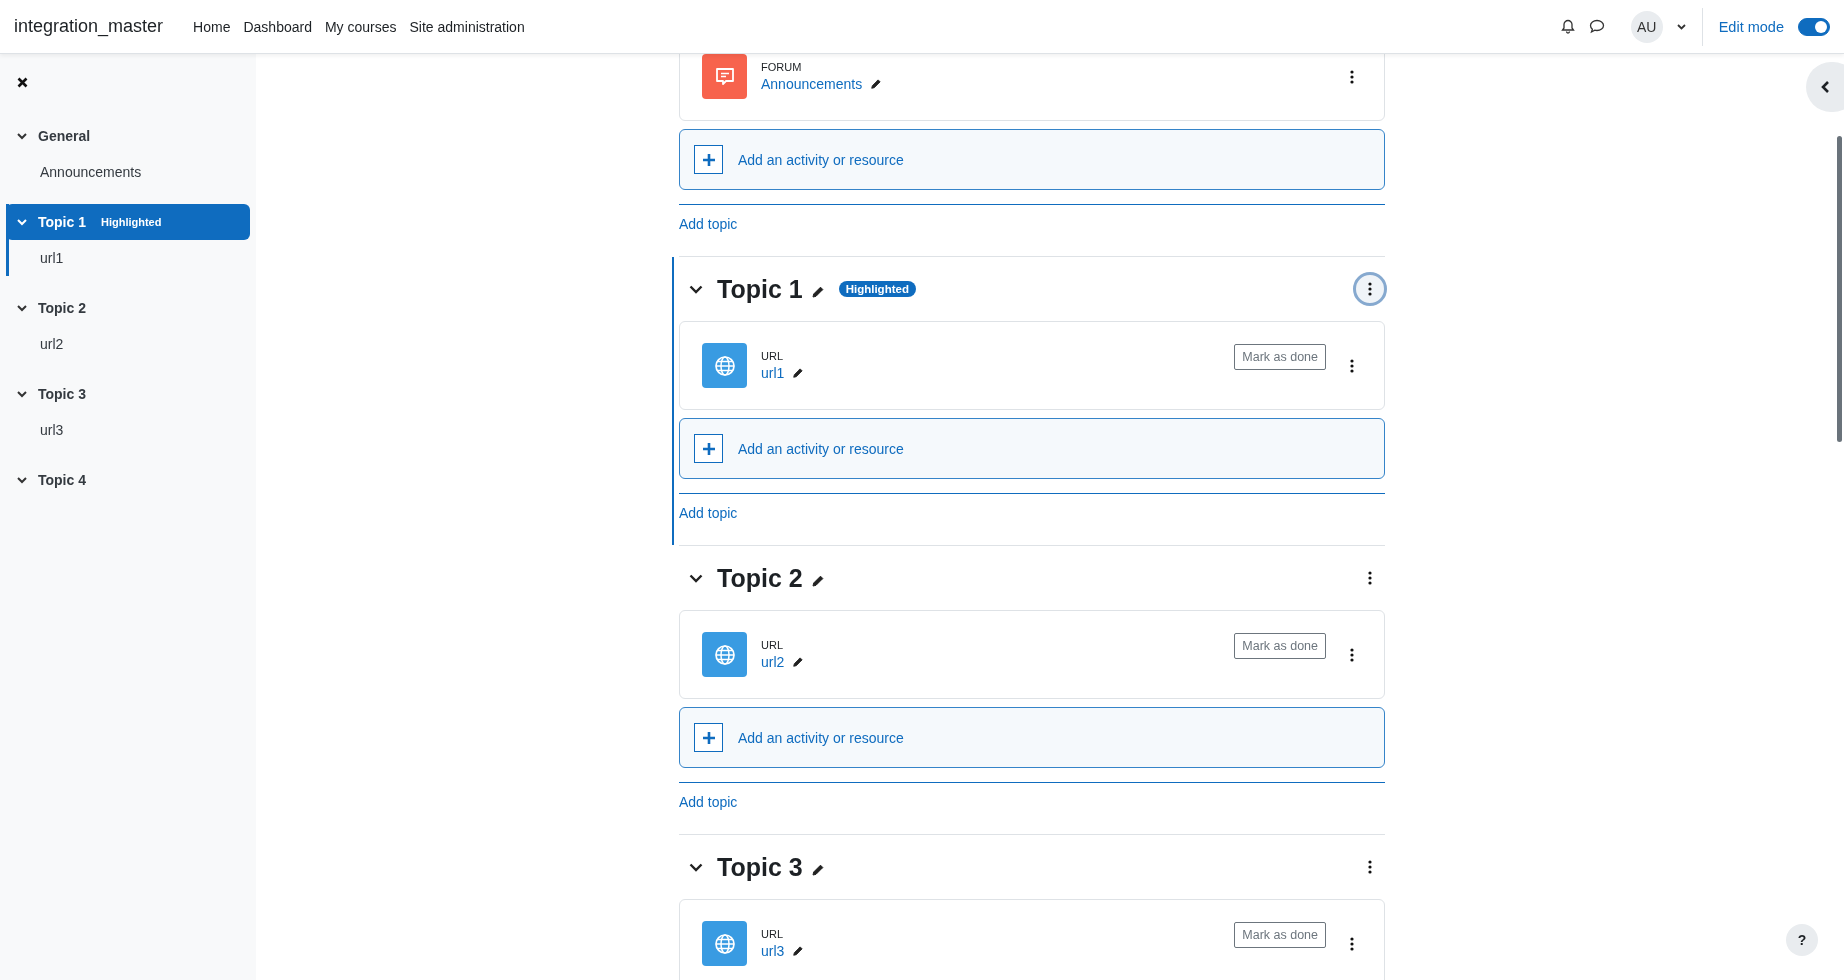 This screenshot has width=1844, height=980. I want to click on course-index-item: url1, so click(129, 258).